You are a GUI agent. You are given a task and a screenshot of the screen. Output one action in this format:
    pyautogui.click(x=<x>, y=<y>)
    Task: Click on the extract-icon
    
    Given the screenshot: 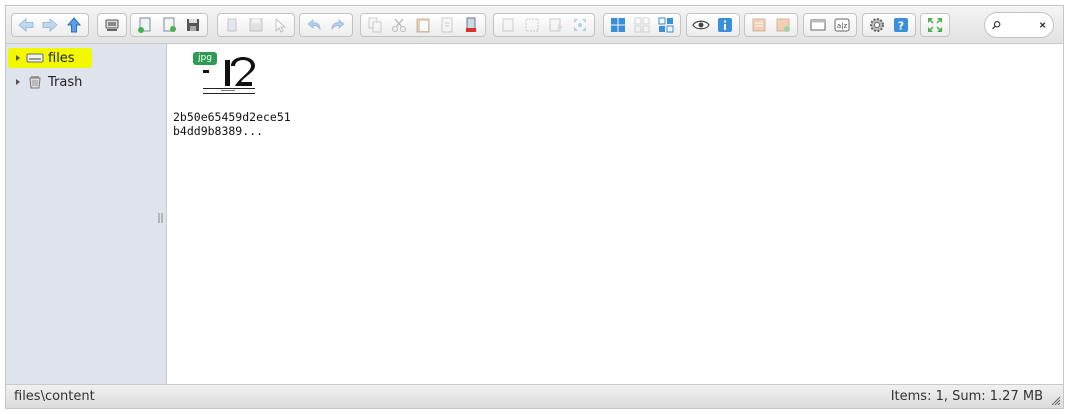 What is the action you would take?
    pyautogui.click(x=759, y=25)
    